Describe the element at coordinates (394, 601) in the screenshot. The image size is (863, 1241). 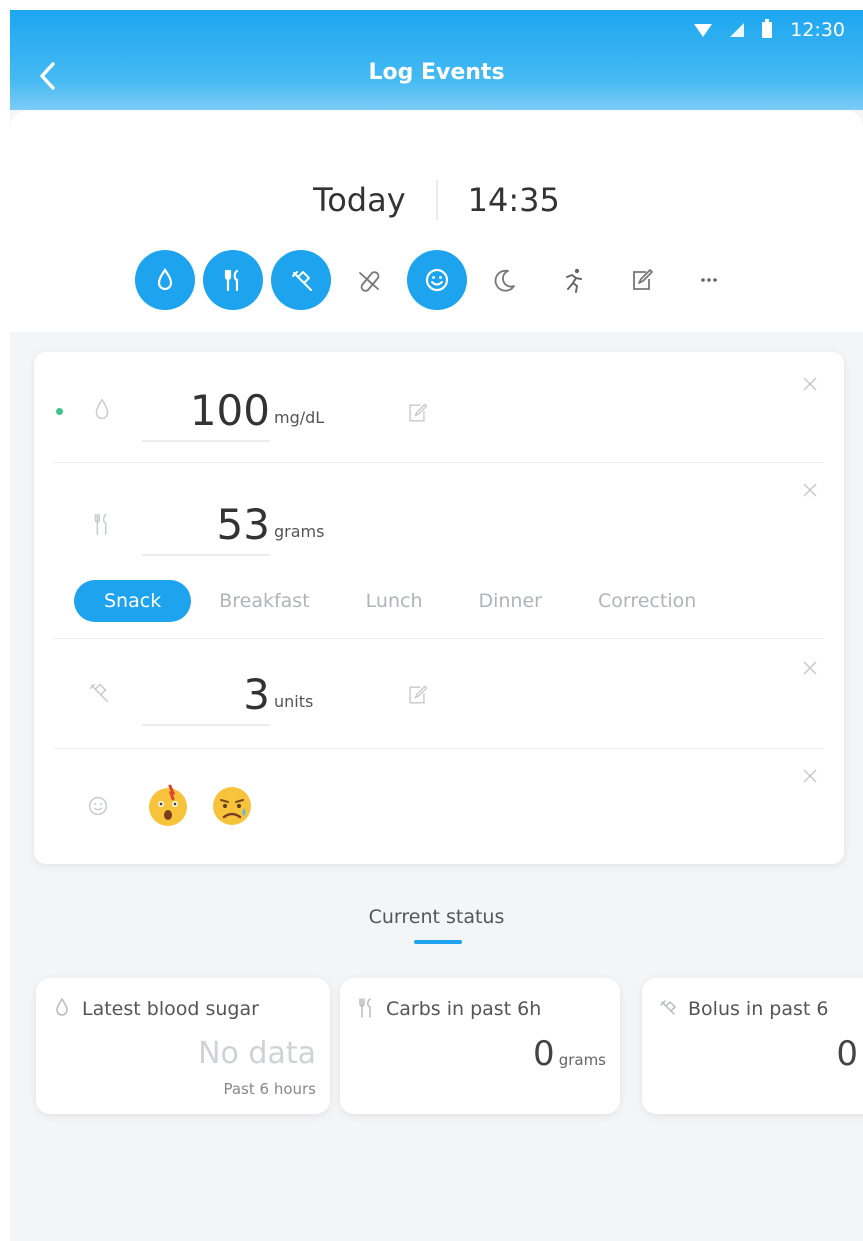
I see `meal-tab-lunch: Lunch` at that location.